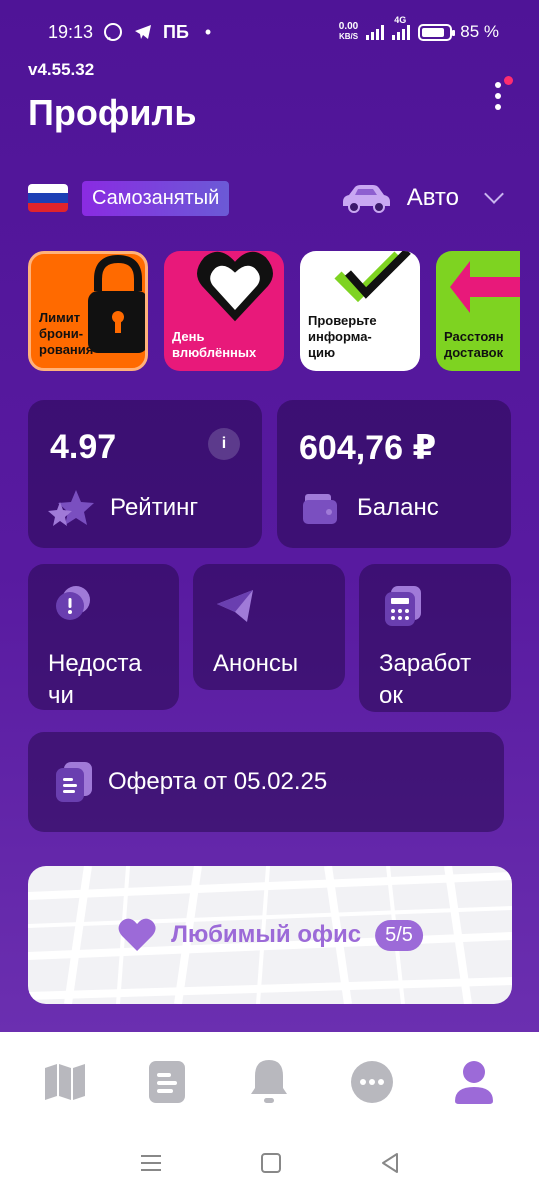 The width and height of the screenshot is (539, 1200). I want to click on offer-card: Оферта от 05.02.25, so click(266, 782).